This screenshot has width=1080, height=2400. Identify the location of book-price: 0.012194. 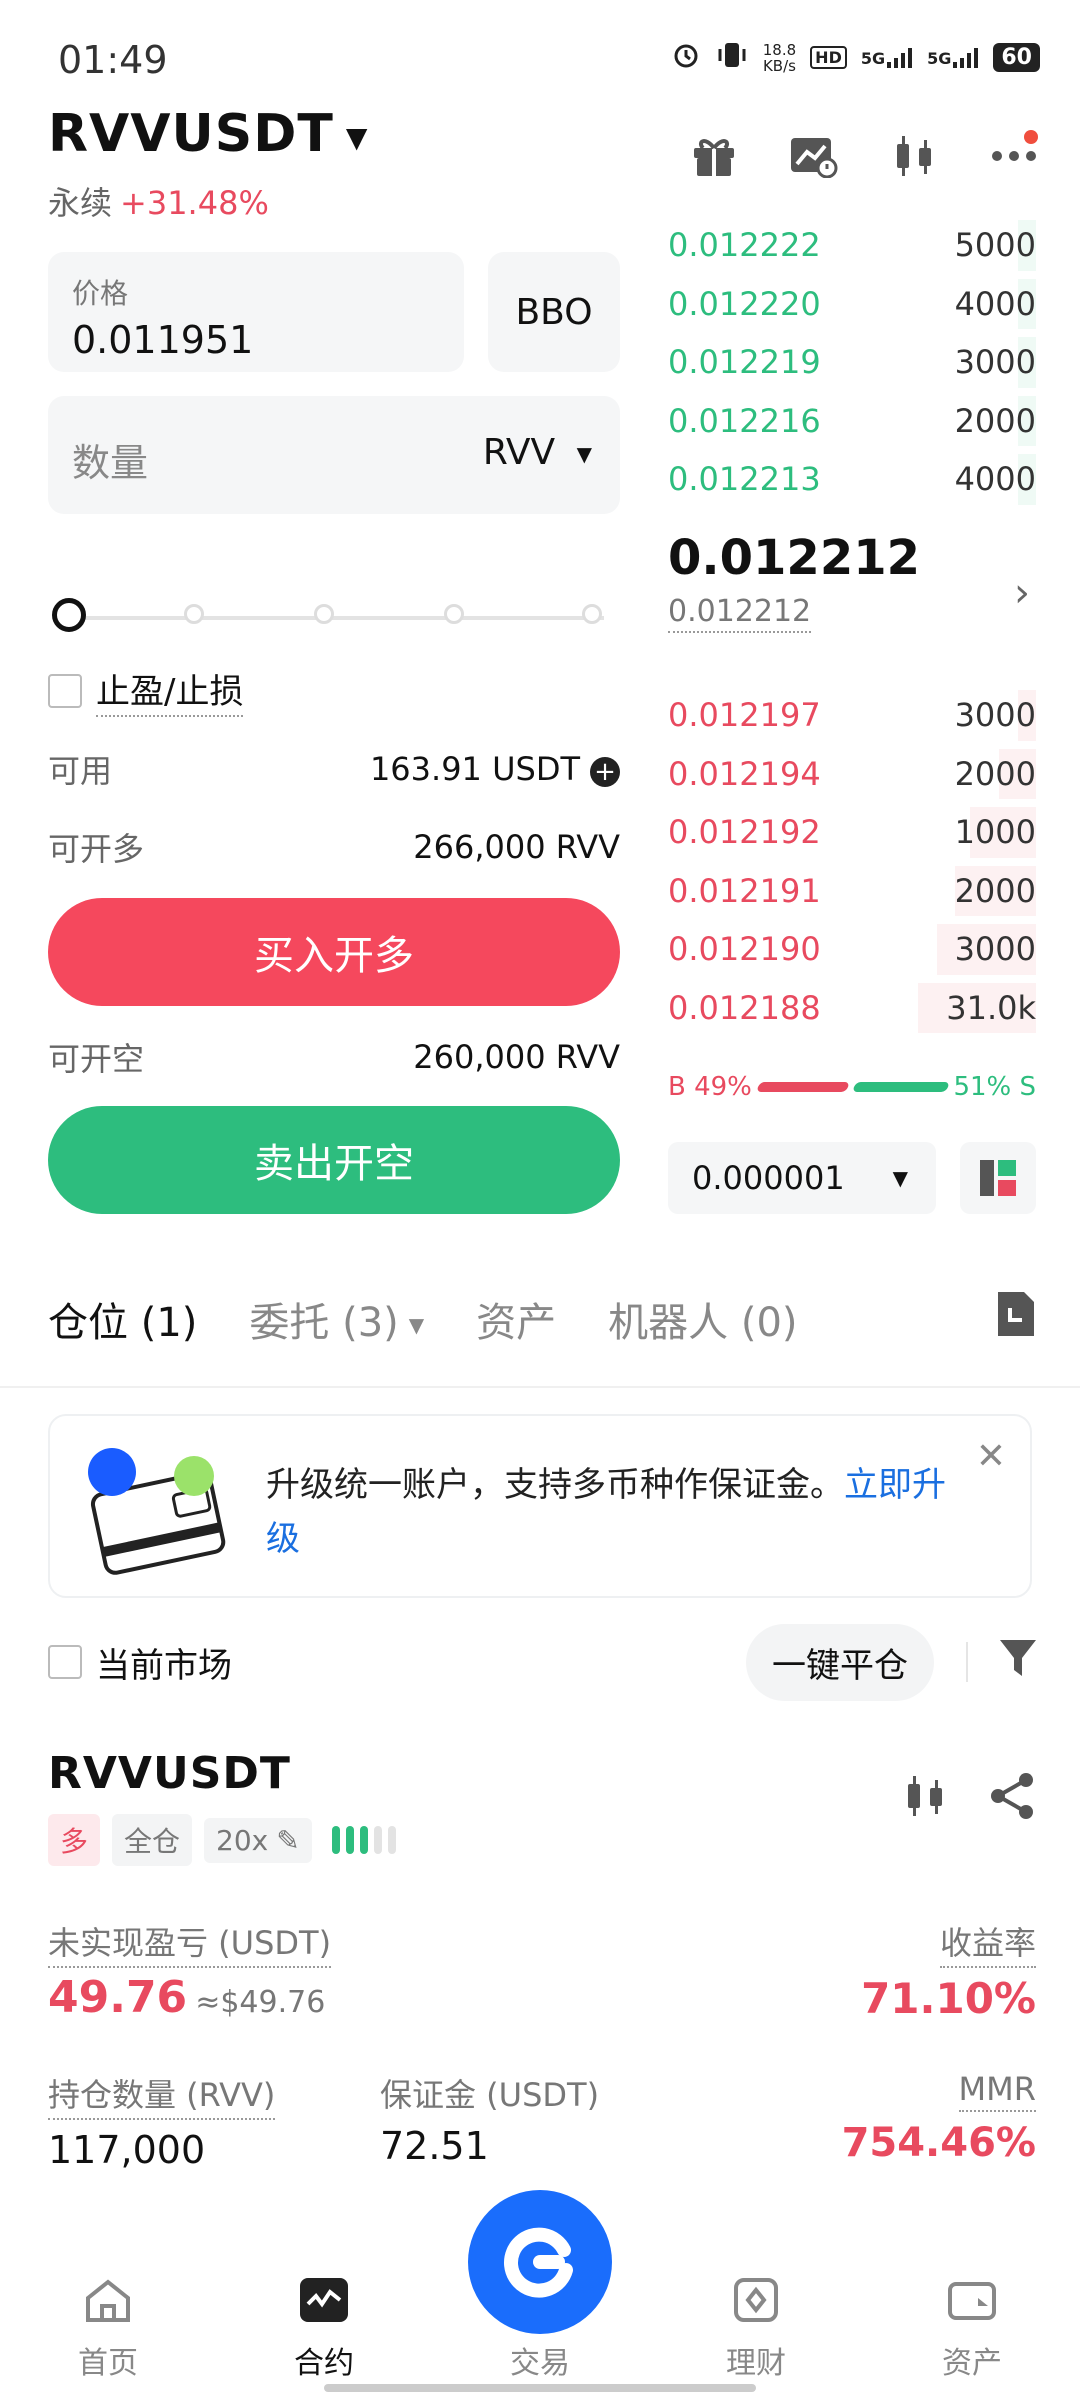
(744, 773).